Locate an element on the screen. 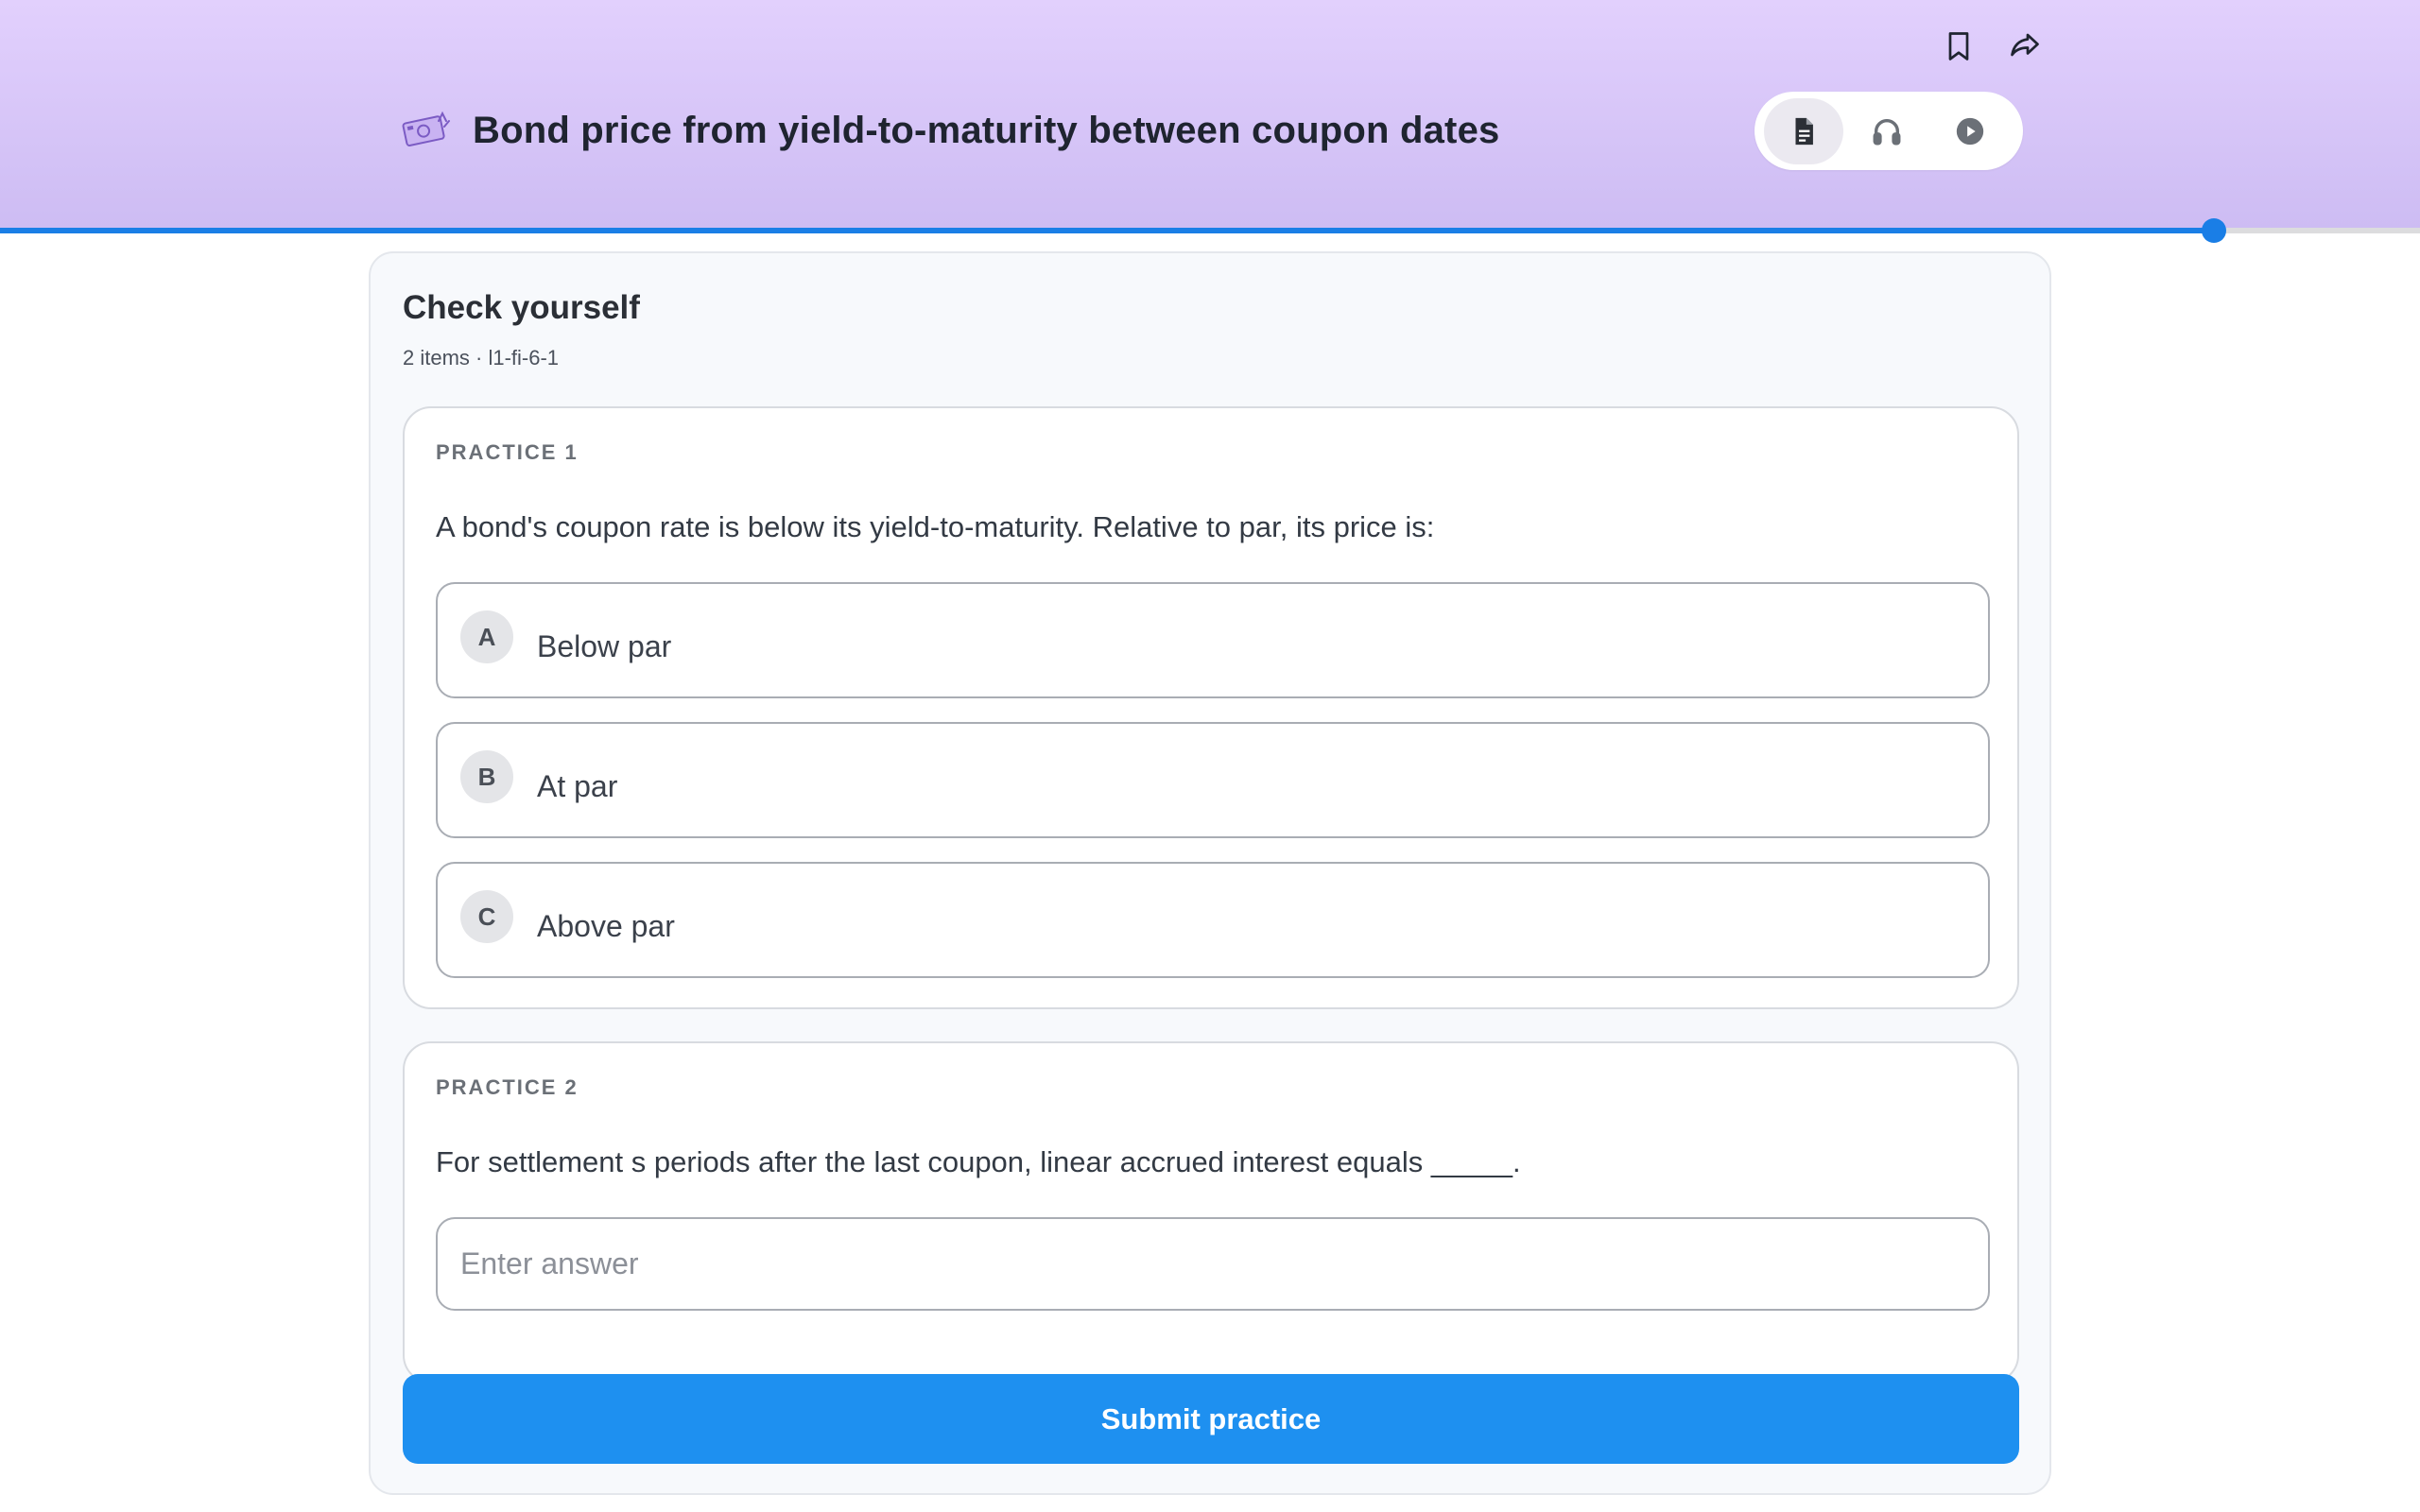  bookmark-button is located at coordinates (1959, 46).